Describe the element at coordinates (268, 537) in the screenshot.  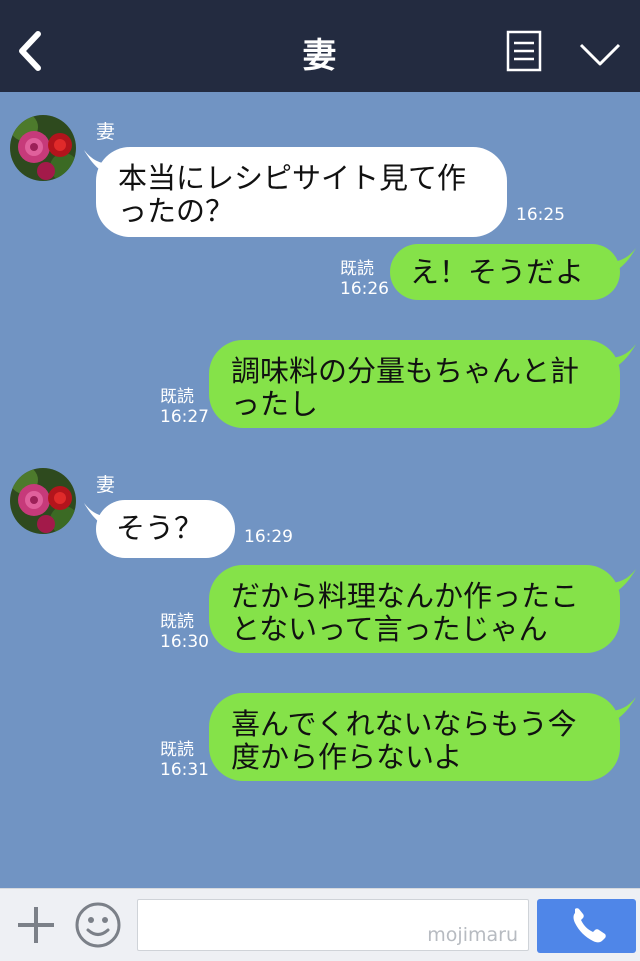
I see `message-time: 16:29` at that location.